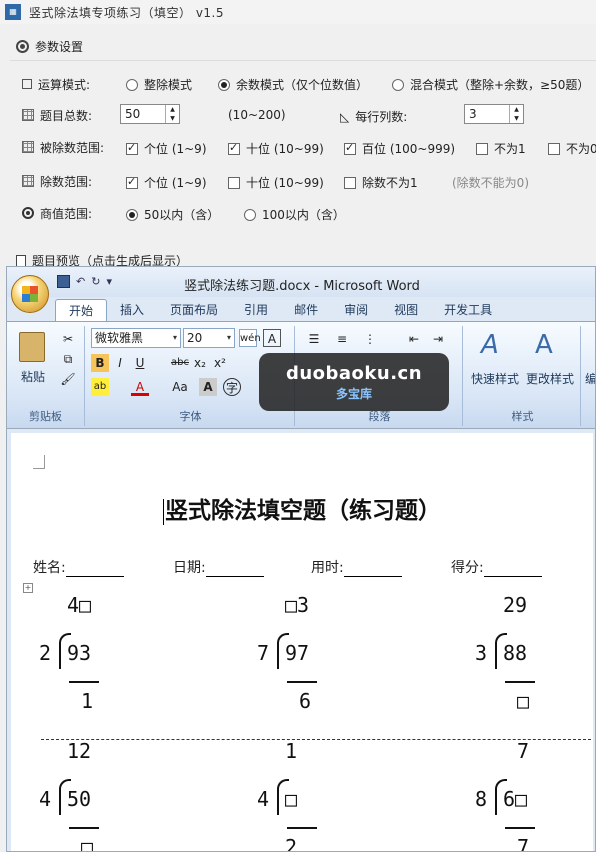  What do you see at coordinates (81, 310) in the screenshot?
I see `tab-home: 开始` at bounding box center [81, 310].